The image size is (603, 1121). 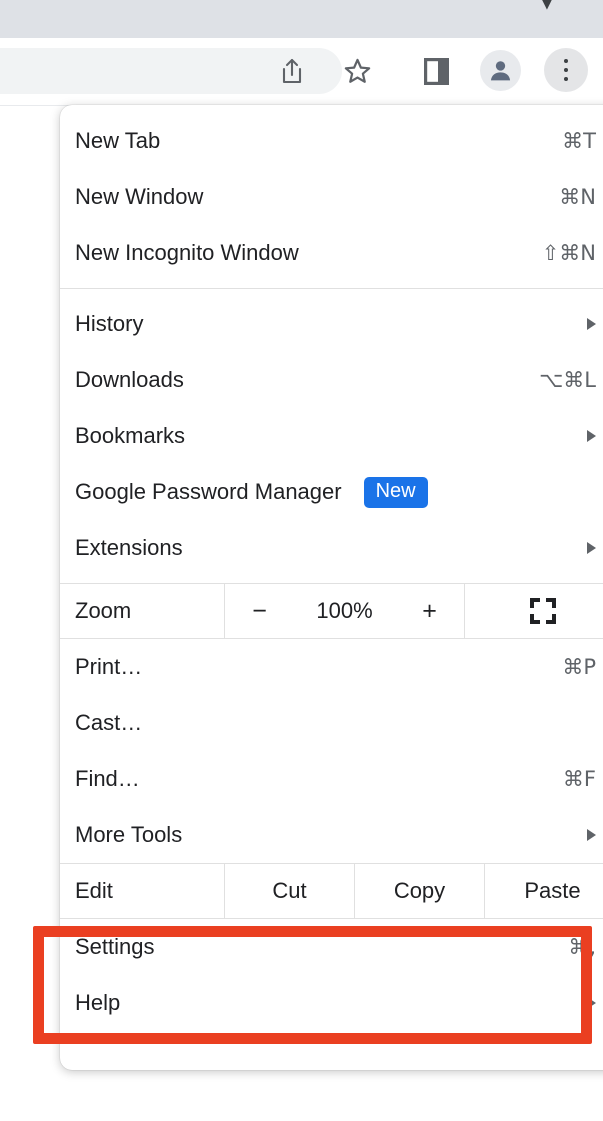 What do you see at coordinates (109, 323) in the screenshot?
I see `menu-item-label: History` at bounding box center [109, 323].